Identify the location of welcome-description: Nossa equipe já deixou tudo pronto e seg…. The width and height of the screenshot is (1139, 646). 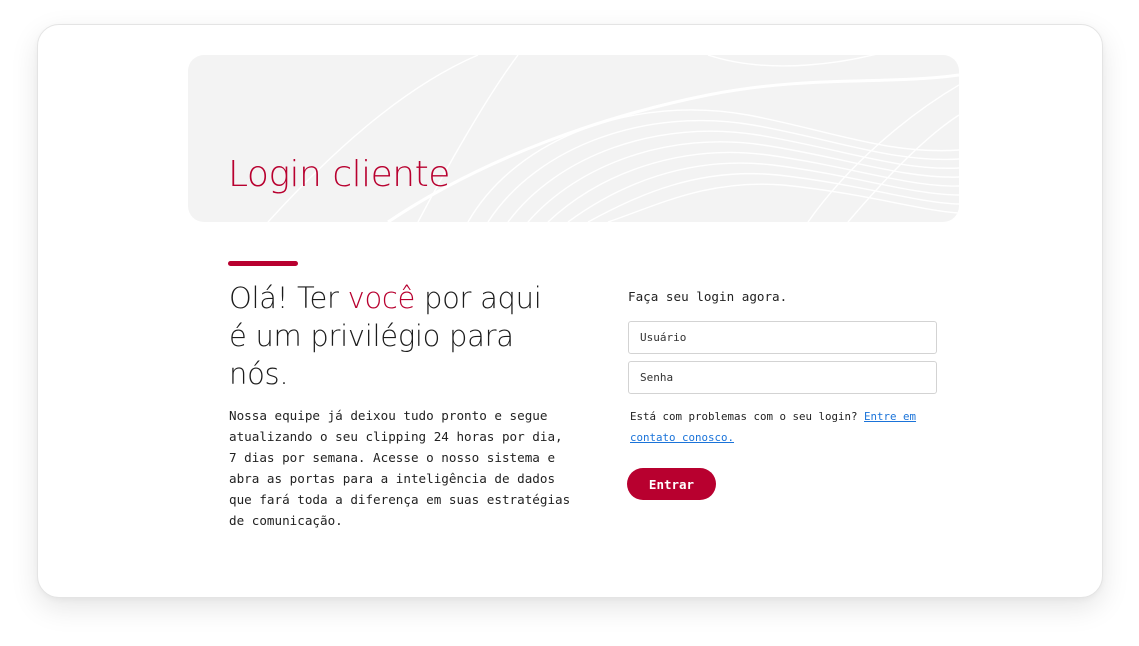
(400, 468).